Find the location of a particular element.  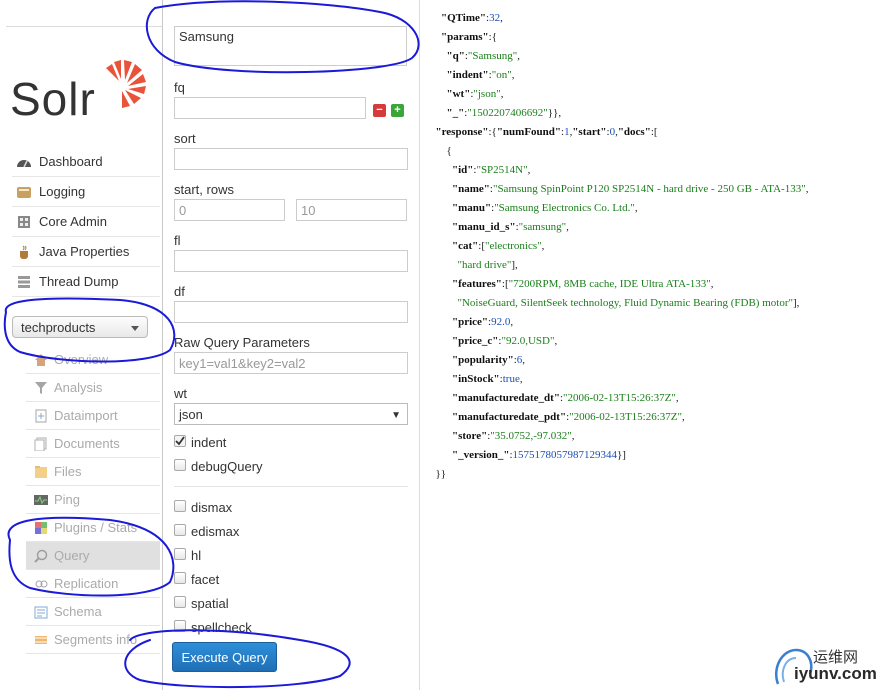

response-line: "id":"SP2514N", is located at coordinates (491, 170).